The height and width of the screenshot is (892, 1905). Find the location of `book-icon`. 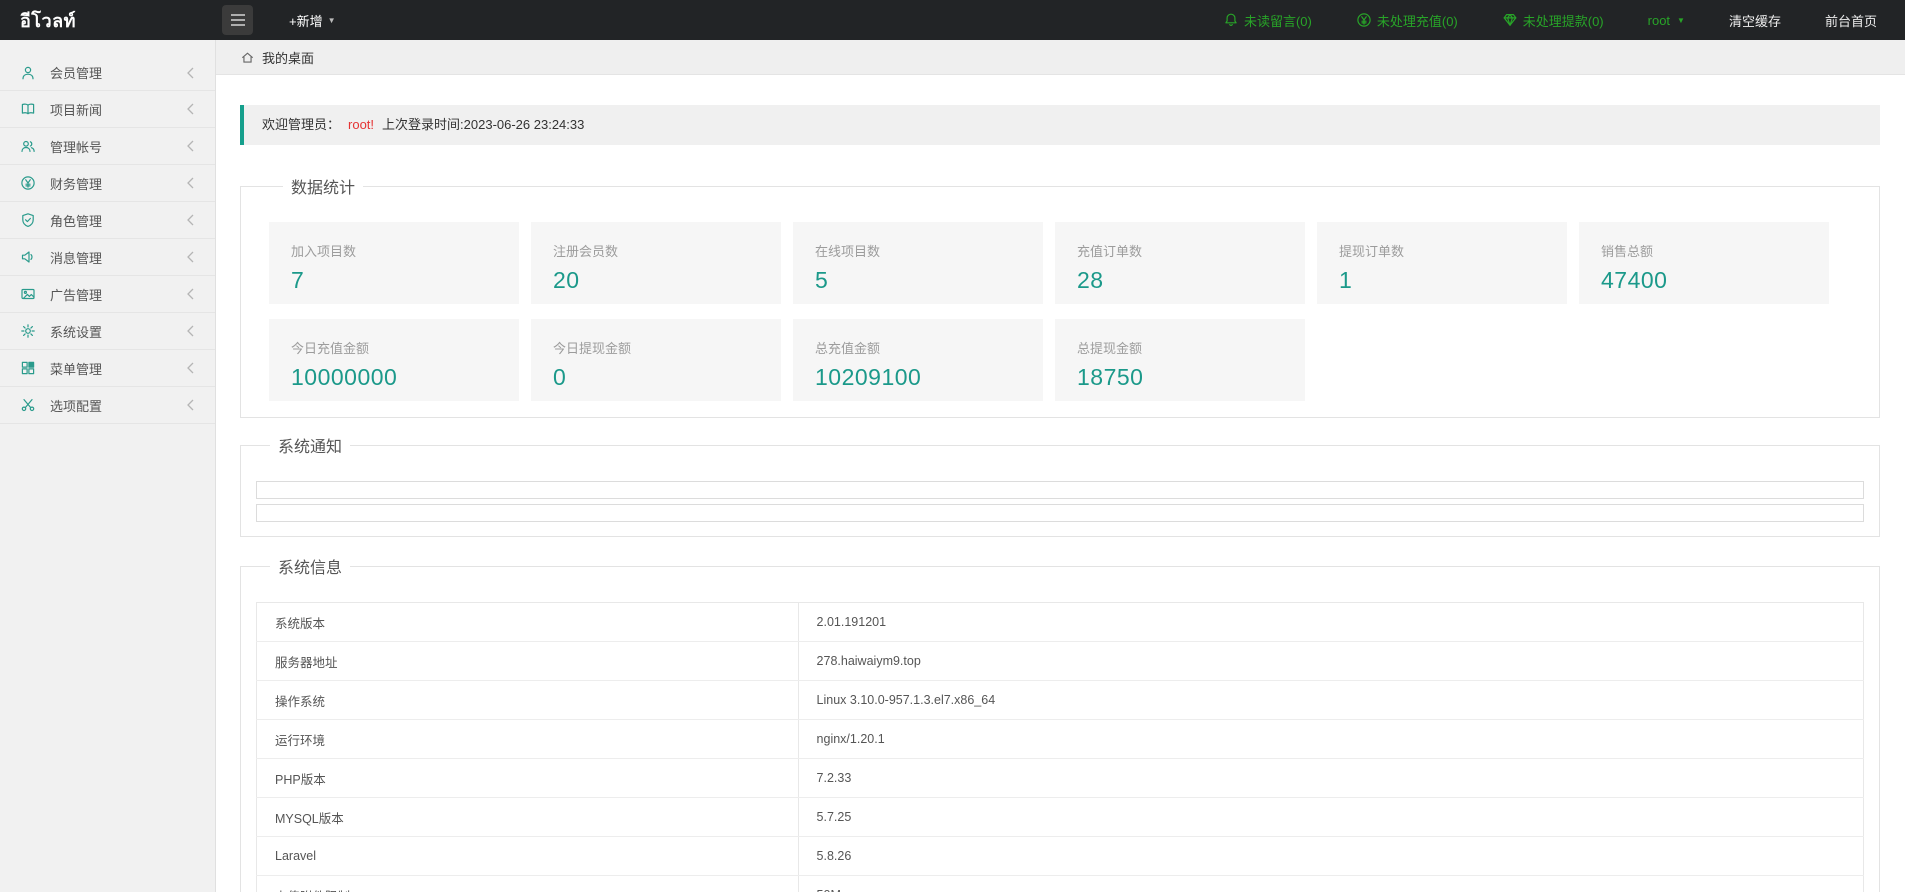

book-icon is located at coordinates (28, 109).